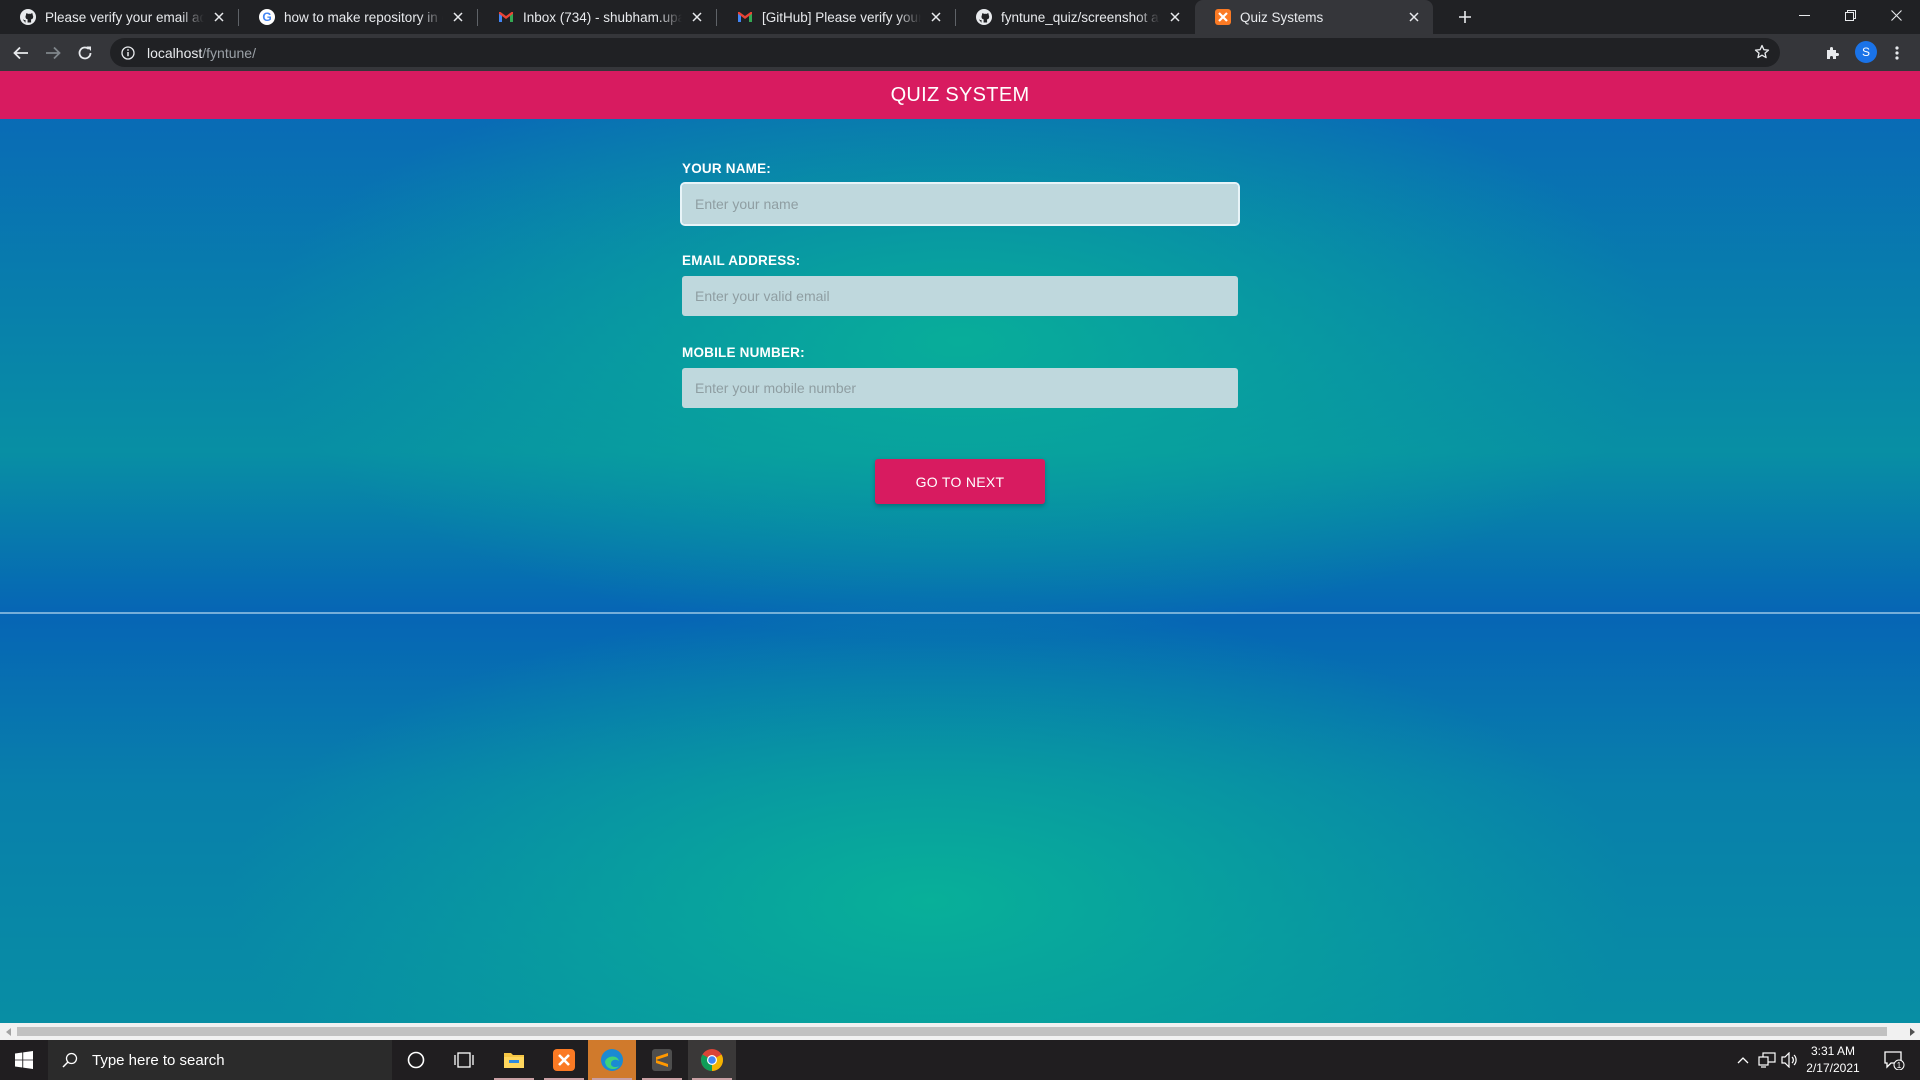  Describe the element at coordinates (564, 1060) in the screenshot. I see `xampp-taskbar-icon` at that location.